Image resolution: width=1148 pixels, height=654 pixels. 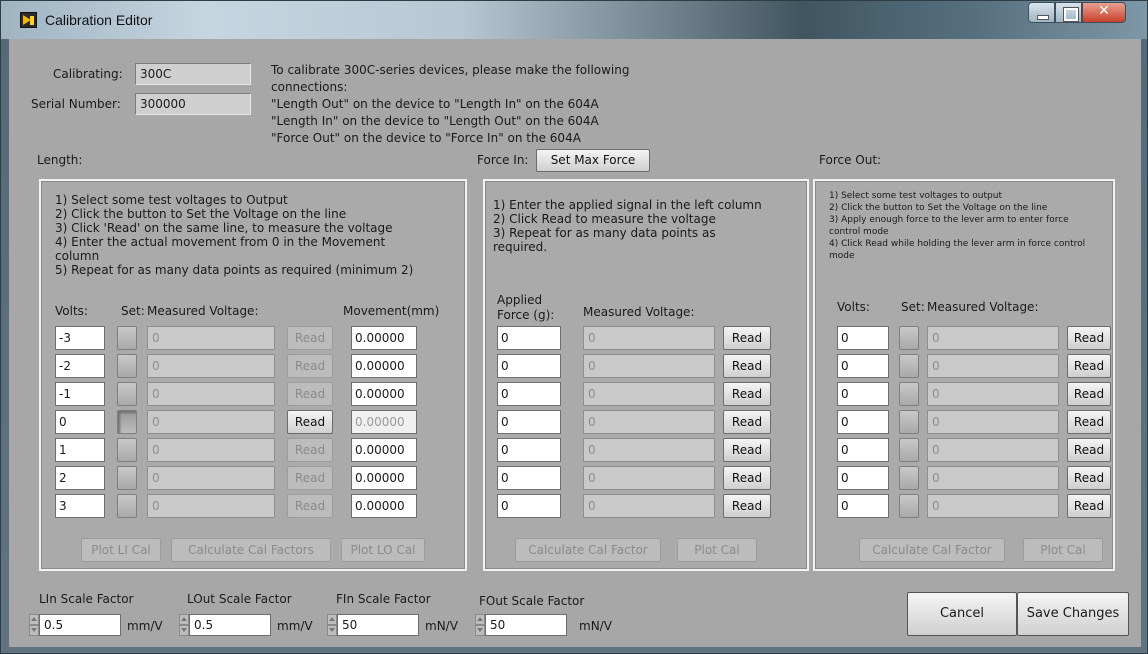 I want to click on close-button: ✕, so click(x=1104, y=12).